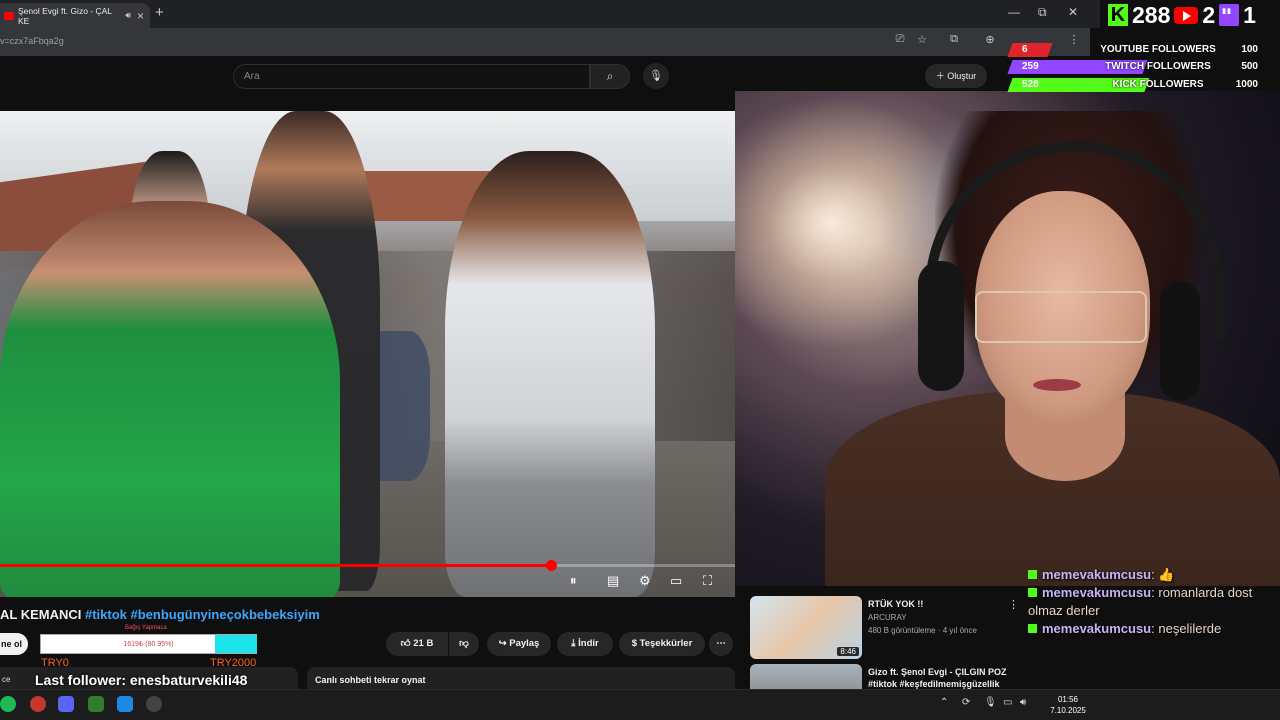 The width and height of the screenshot is (1280, 720). I want to click on theater-mode-icon: ▭, so click(676, 581).